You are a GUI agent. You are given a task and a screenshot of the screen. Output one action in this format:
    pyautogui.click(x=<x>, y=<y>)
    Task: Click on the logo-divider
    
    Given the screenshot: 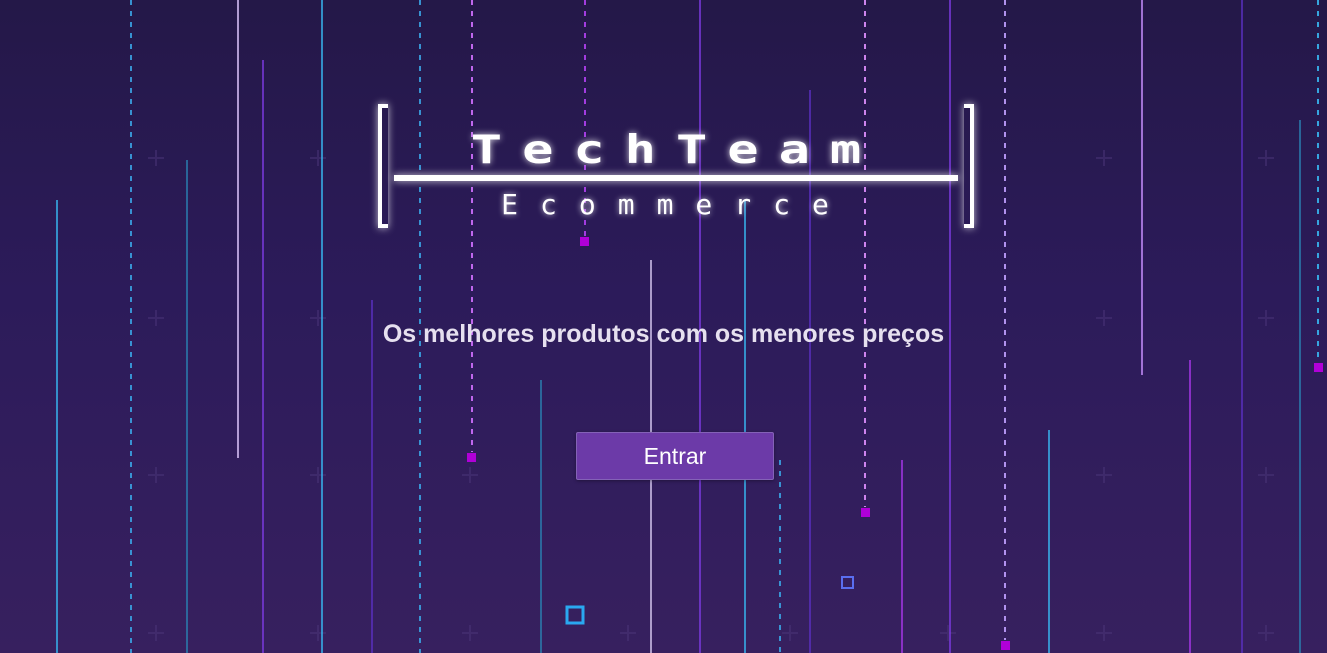 What is the action you would take?
    pyautogui.click(x=676, y=178)
    